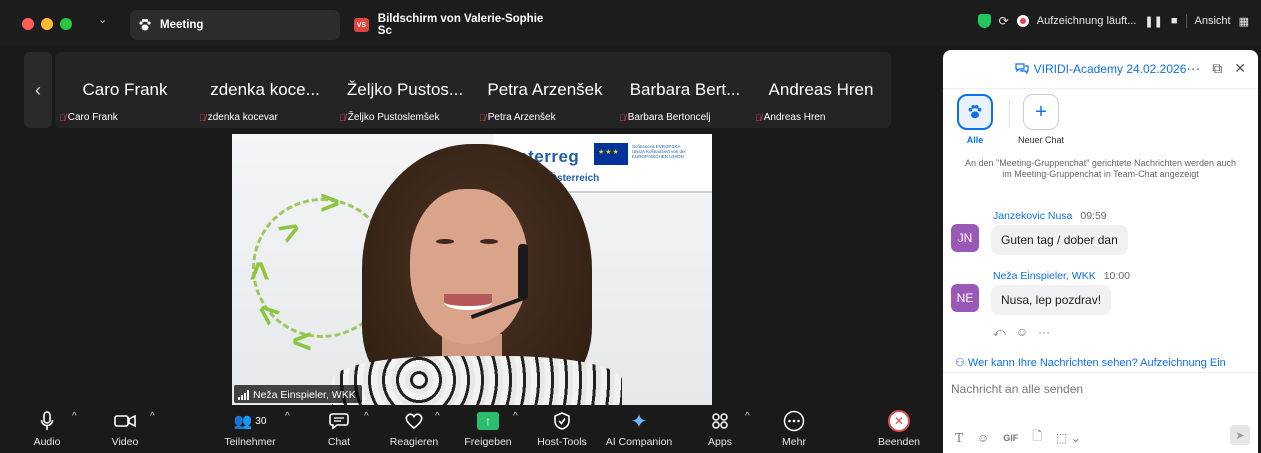 The width and height of the screenshot is (1261, 453). I want to click on emoji-react-icon: ☺, so click(1022, 332).